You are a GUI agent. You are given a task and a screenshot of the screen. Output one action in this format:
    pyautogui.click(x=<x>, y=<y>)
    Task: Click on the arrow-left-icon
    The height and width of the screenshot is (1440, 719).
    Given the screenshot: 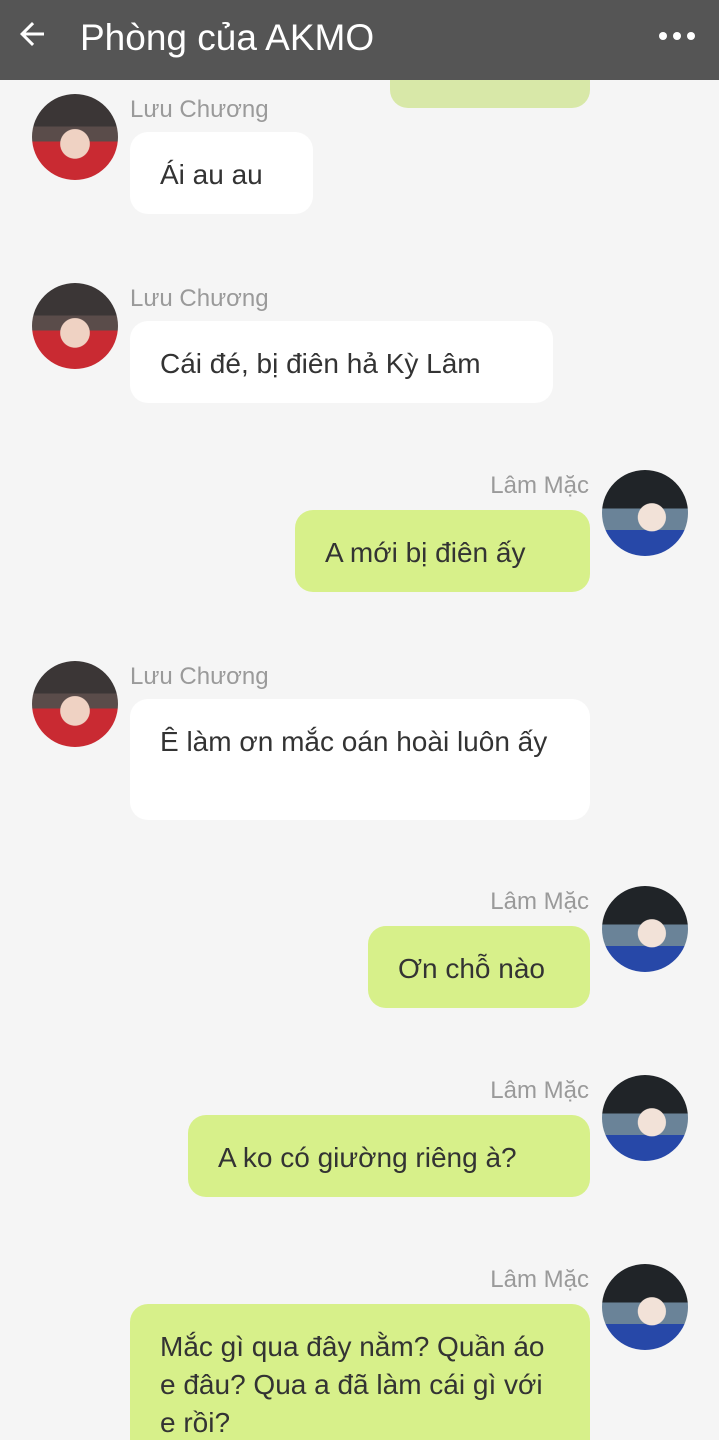 What is the action you would take?
    pyautogui.click(x=32, y=34)
    